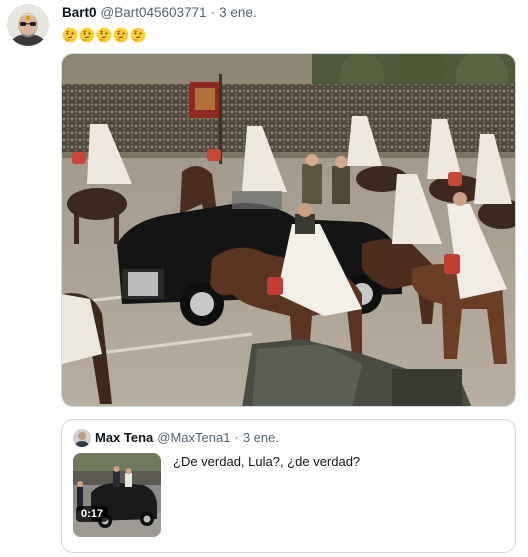 This screenshot has width=528, height=557. Describe the element at coordinates (261, 437) in the screenshot. I see `quoted-tweet-date: 3 ene.` at that location.